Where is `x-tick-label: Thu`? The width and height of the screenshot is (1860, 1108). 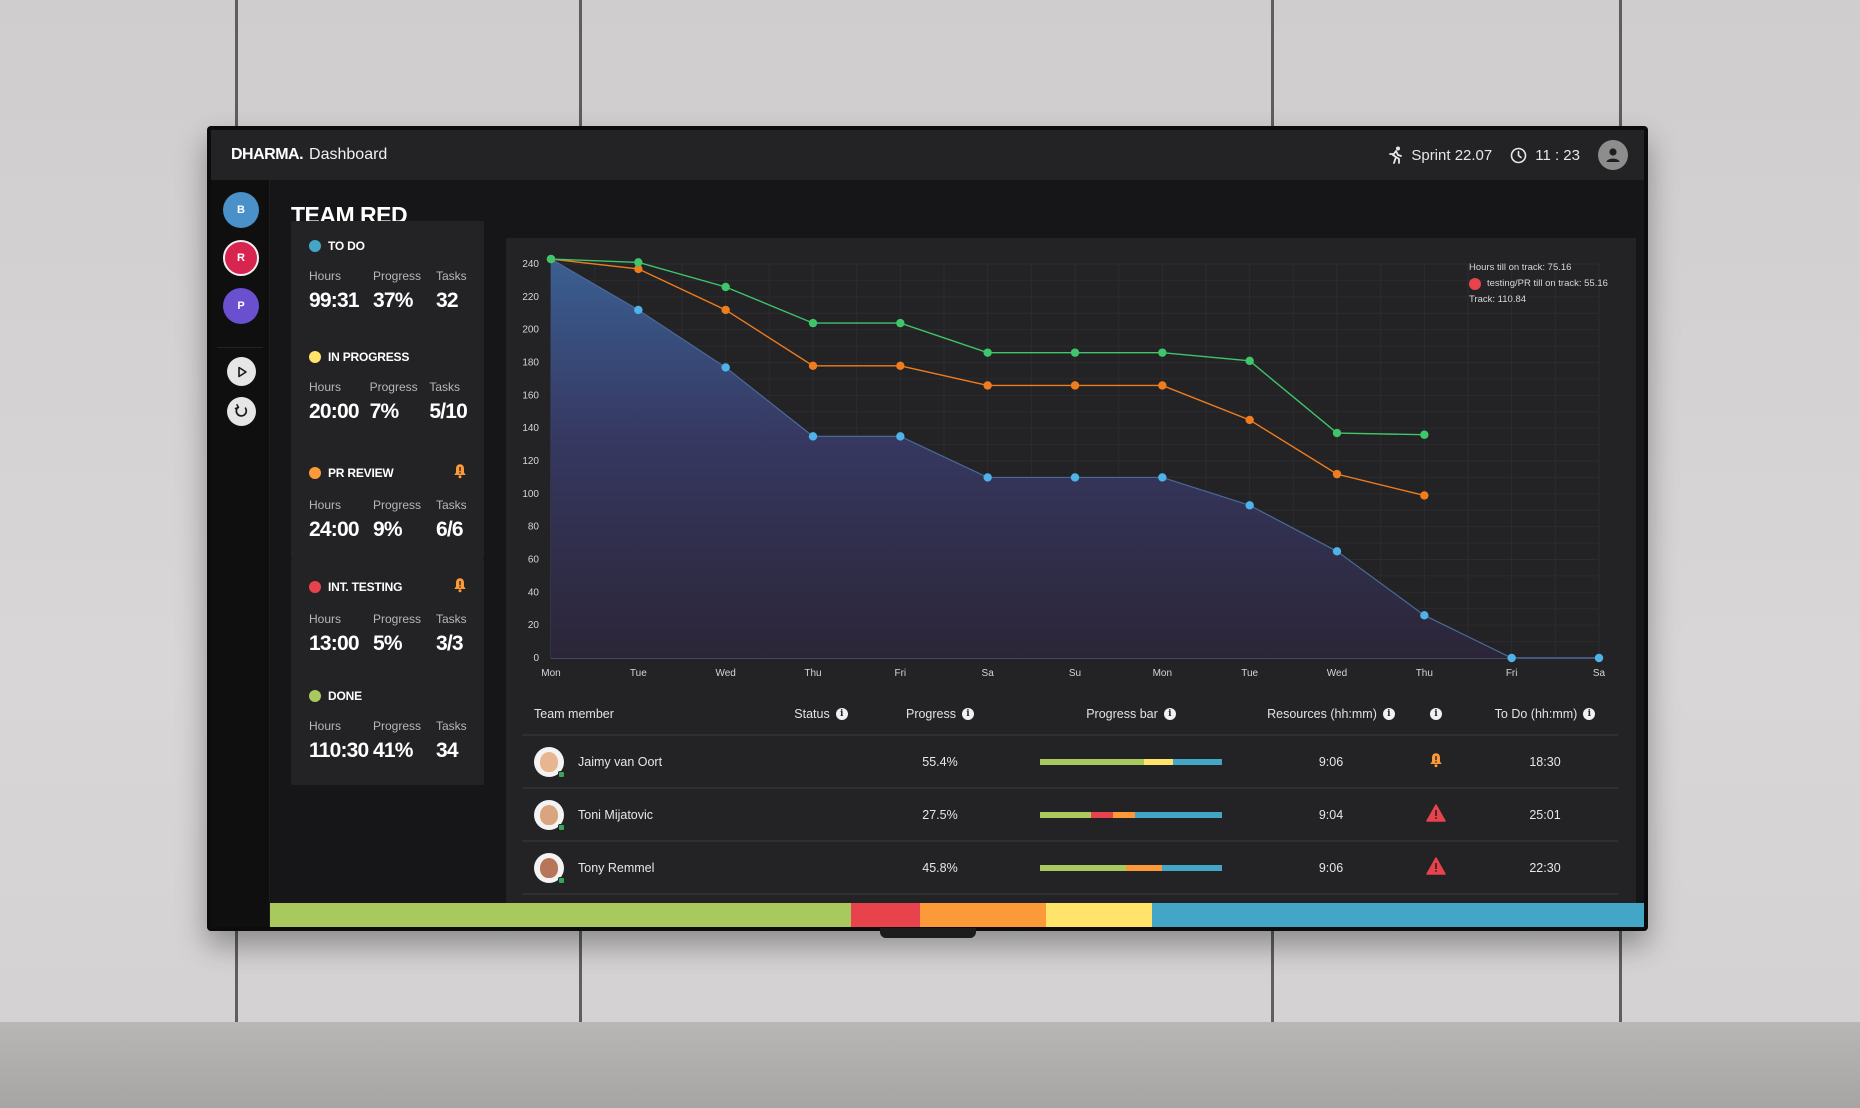 x-tick-label: Thu is located at coordinates (812, 673).